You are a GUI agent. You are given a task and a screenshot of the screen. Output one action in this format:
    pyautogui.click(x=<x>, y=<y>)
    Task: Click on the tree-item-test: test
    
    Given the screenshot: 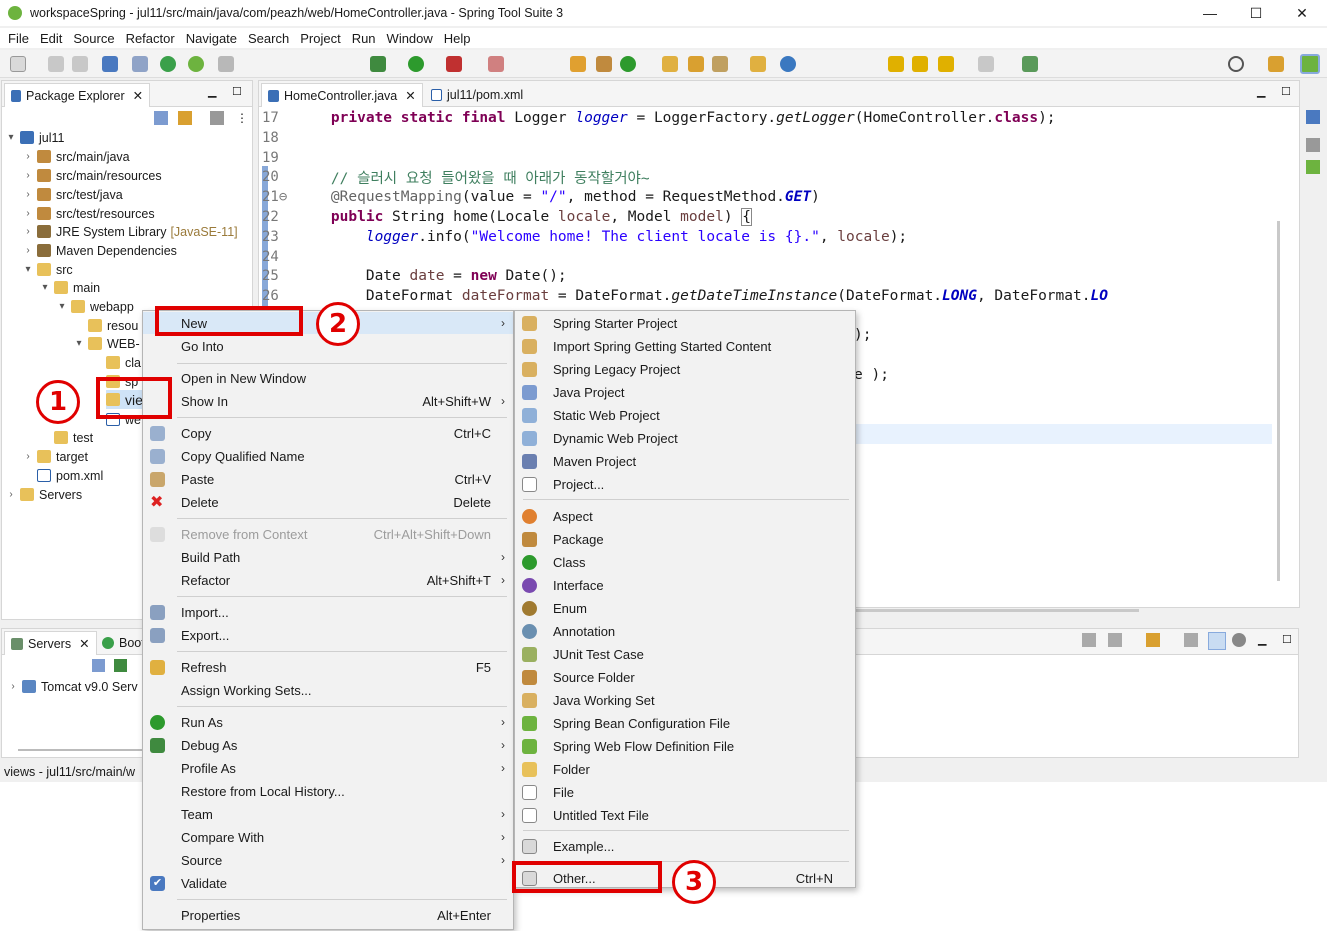 What is the action you would take?
    pyautogui.click(x=73, y=437)
    